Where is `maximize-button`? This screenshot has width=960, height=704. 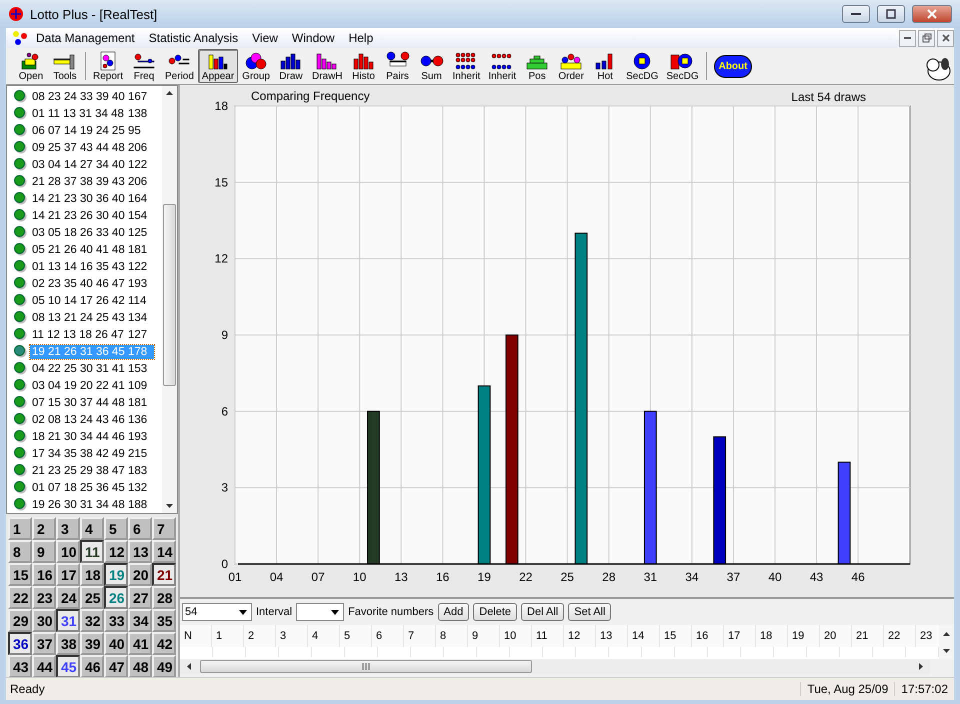 maximize-button is located at coordinates (891, 14).